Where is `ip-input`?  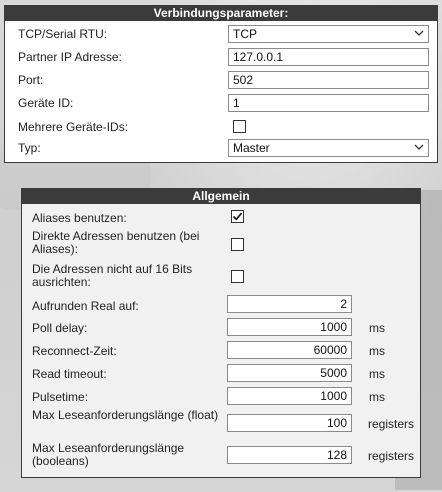
ip-input is located at coordinates (328, 57).